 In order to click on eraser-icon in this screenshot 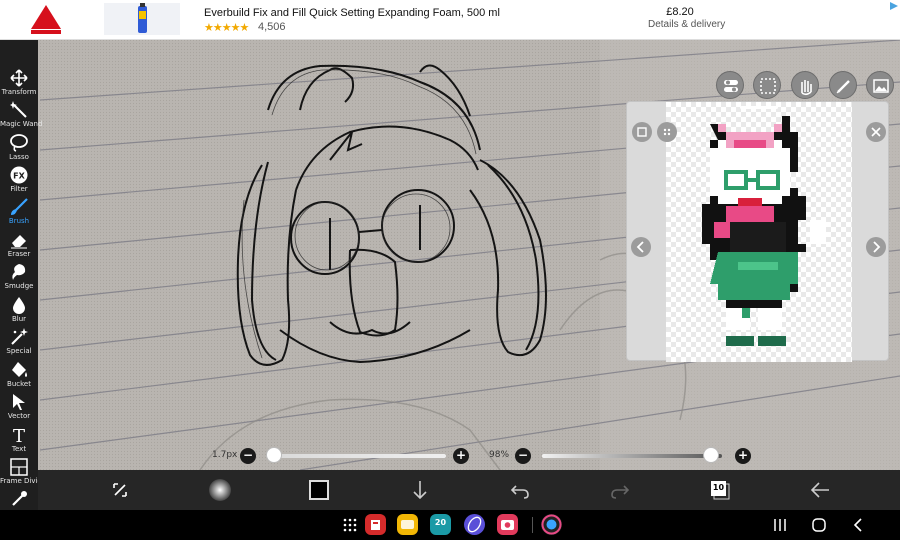, I will do `click(19, 242)`.